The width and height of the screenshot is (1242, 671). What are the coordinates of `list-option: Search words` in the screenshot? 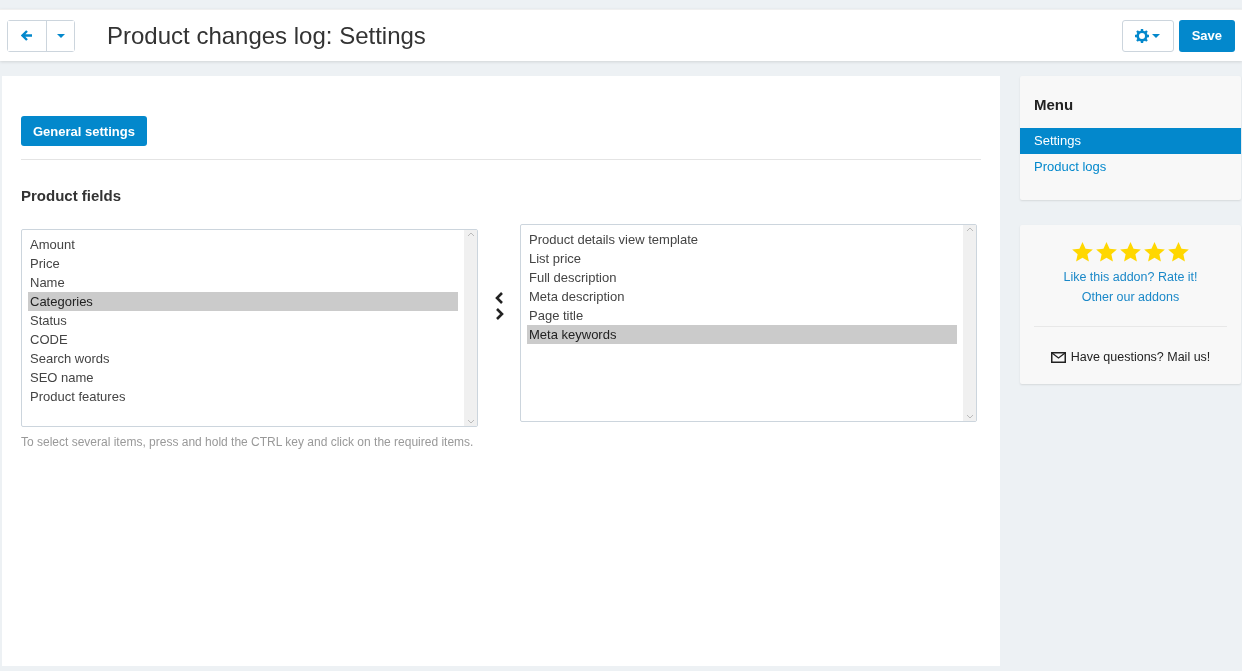 It's located at (243, 358).